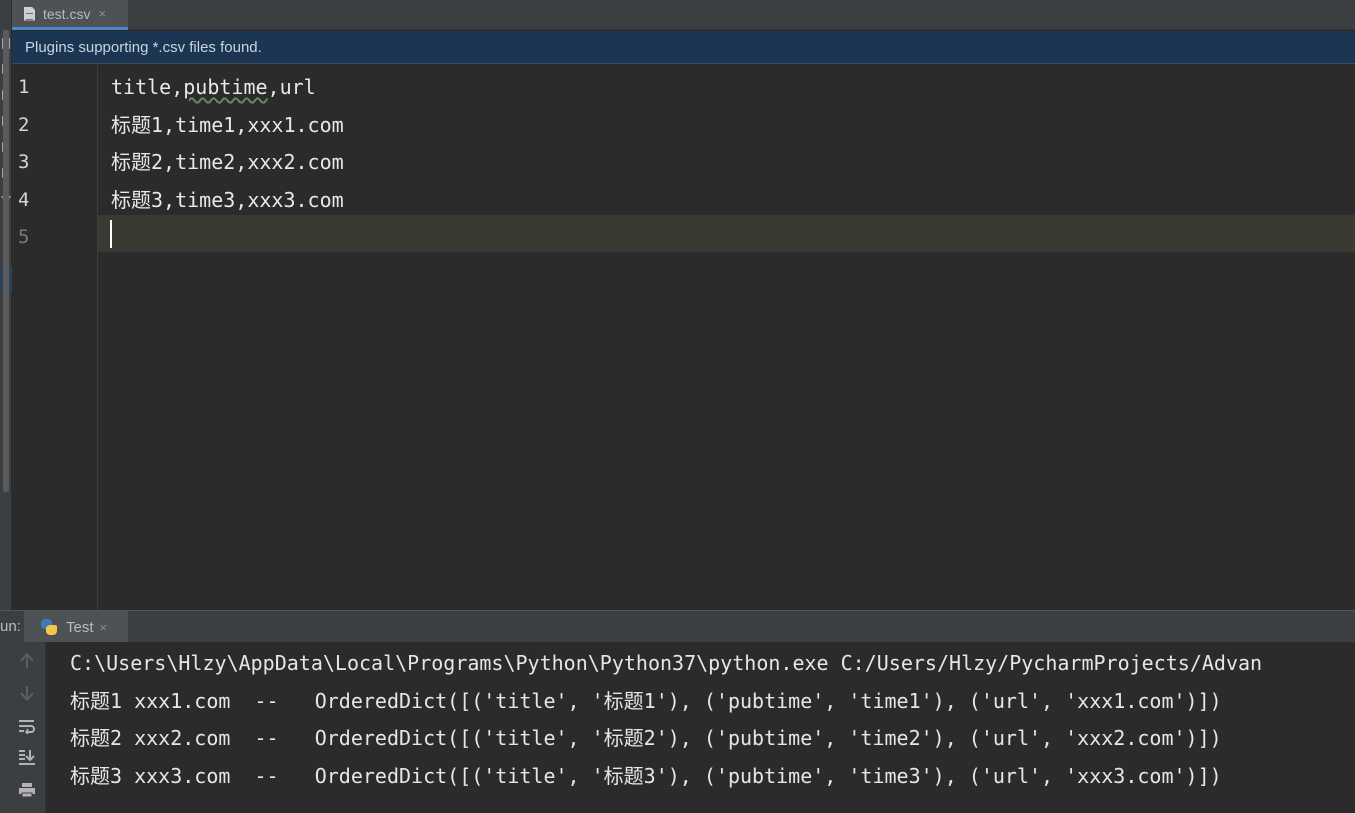  What do you see at coordinates (683, 15) in the screenshot?
I see `editor-tab-bar: test.csv ×` at bounding box center [683, 15].